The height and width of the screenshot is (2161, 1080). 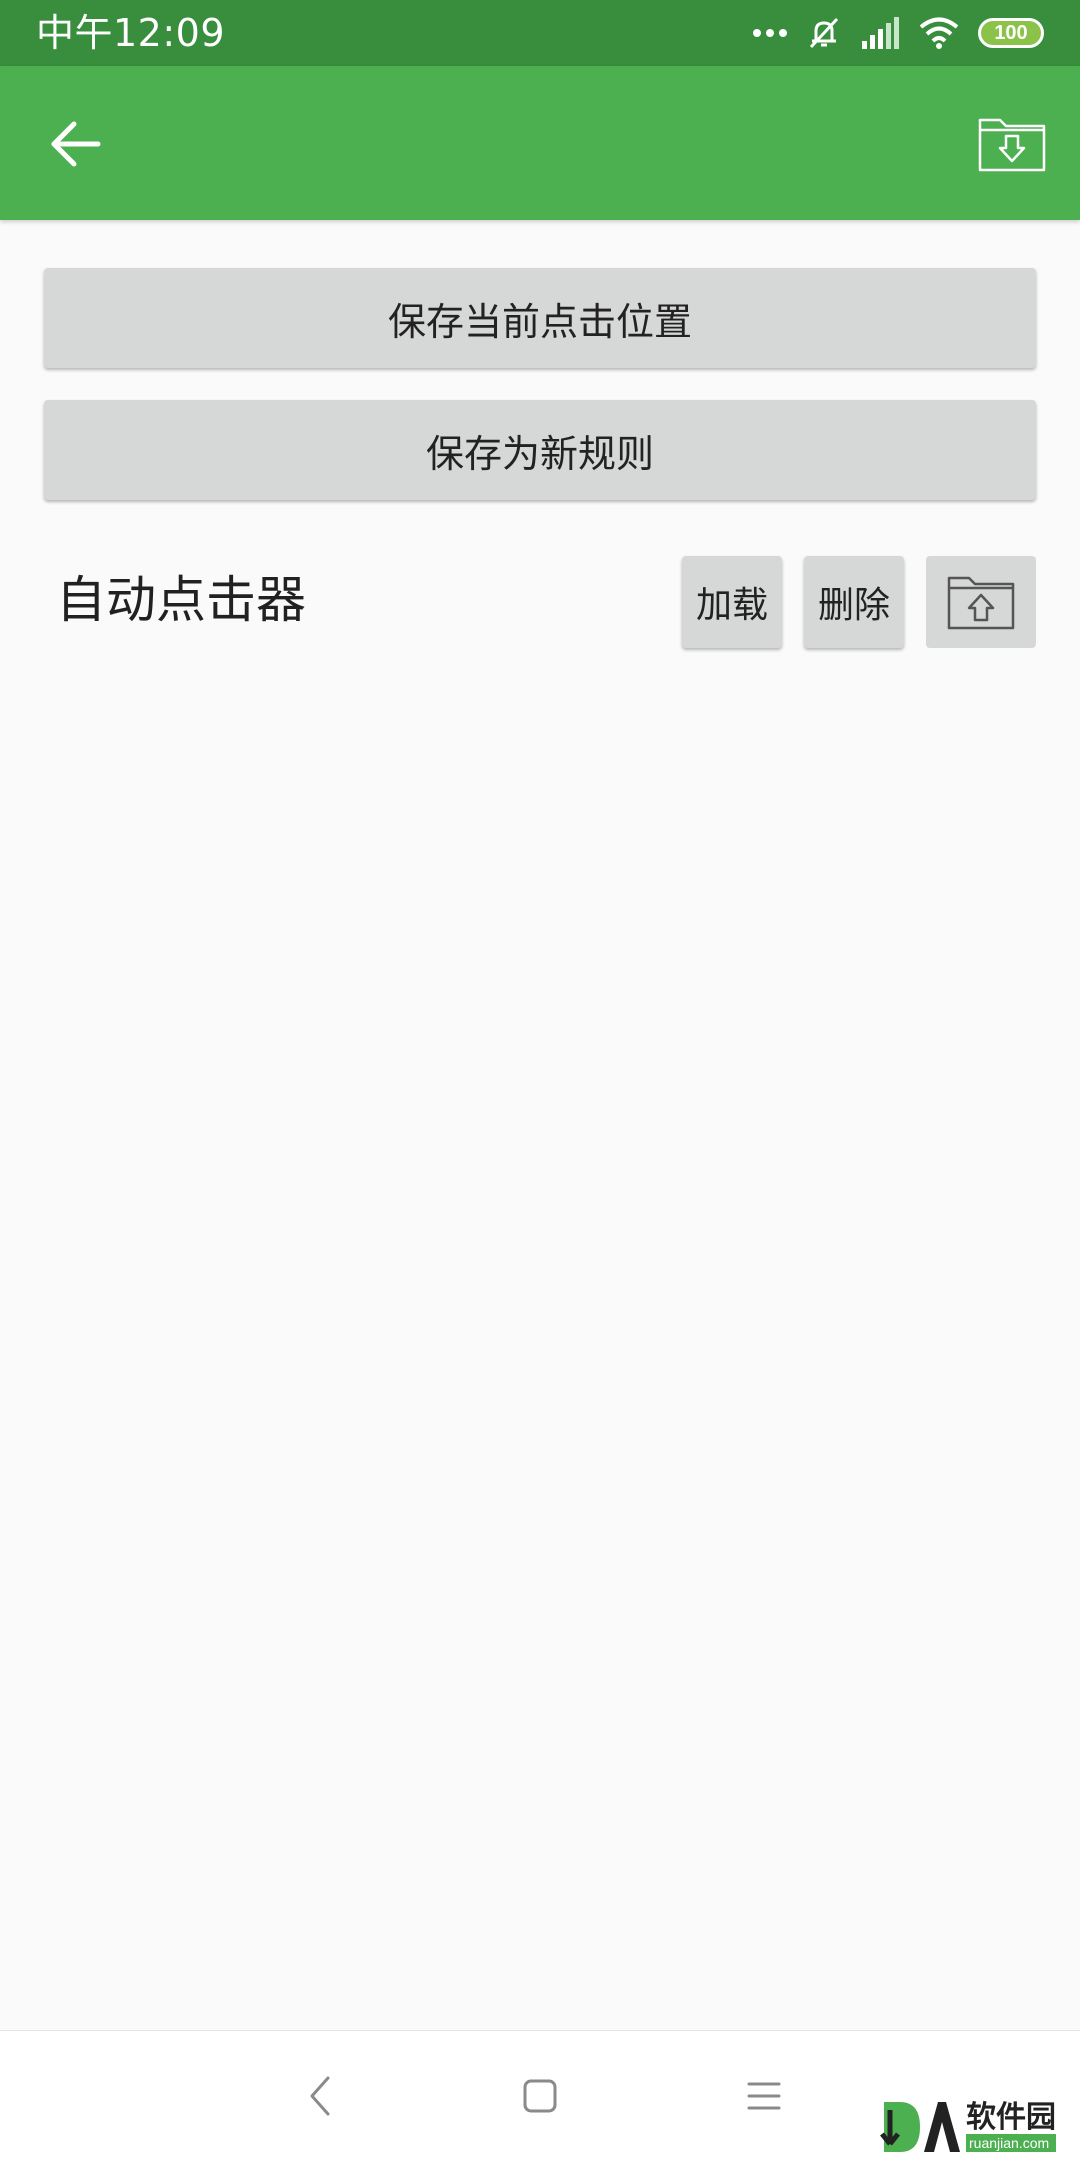 I want to click on nav-back-icon, so click(x=320, y=2096).